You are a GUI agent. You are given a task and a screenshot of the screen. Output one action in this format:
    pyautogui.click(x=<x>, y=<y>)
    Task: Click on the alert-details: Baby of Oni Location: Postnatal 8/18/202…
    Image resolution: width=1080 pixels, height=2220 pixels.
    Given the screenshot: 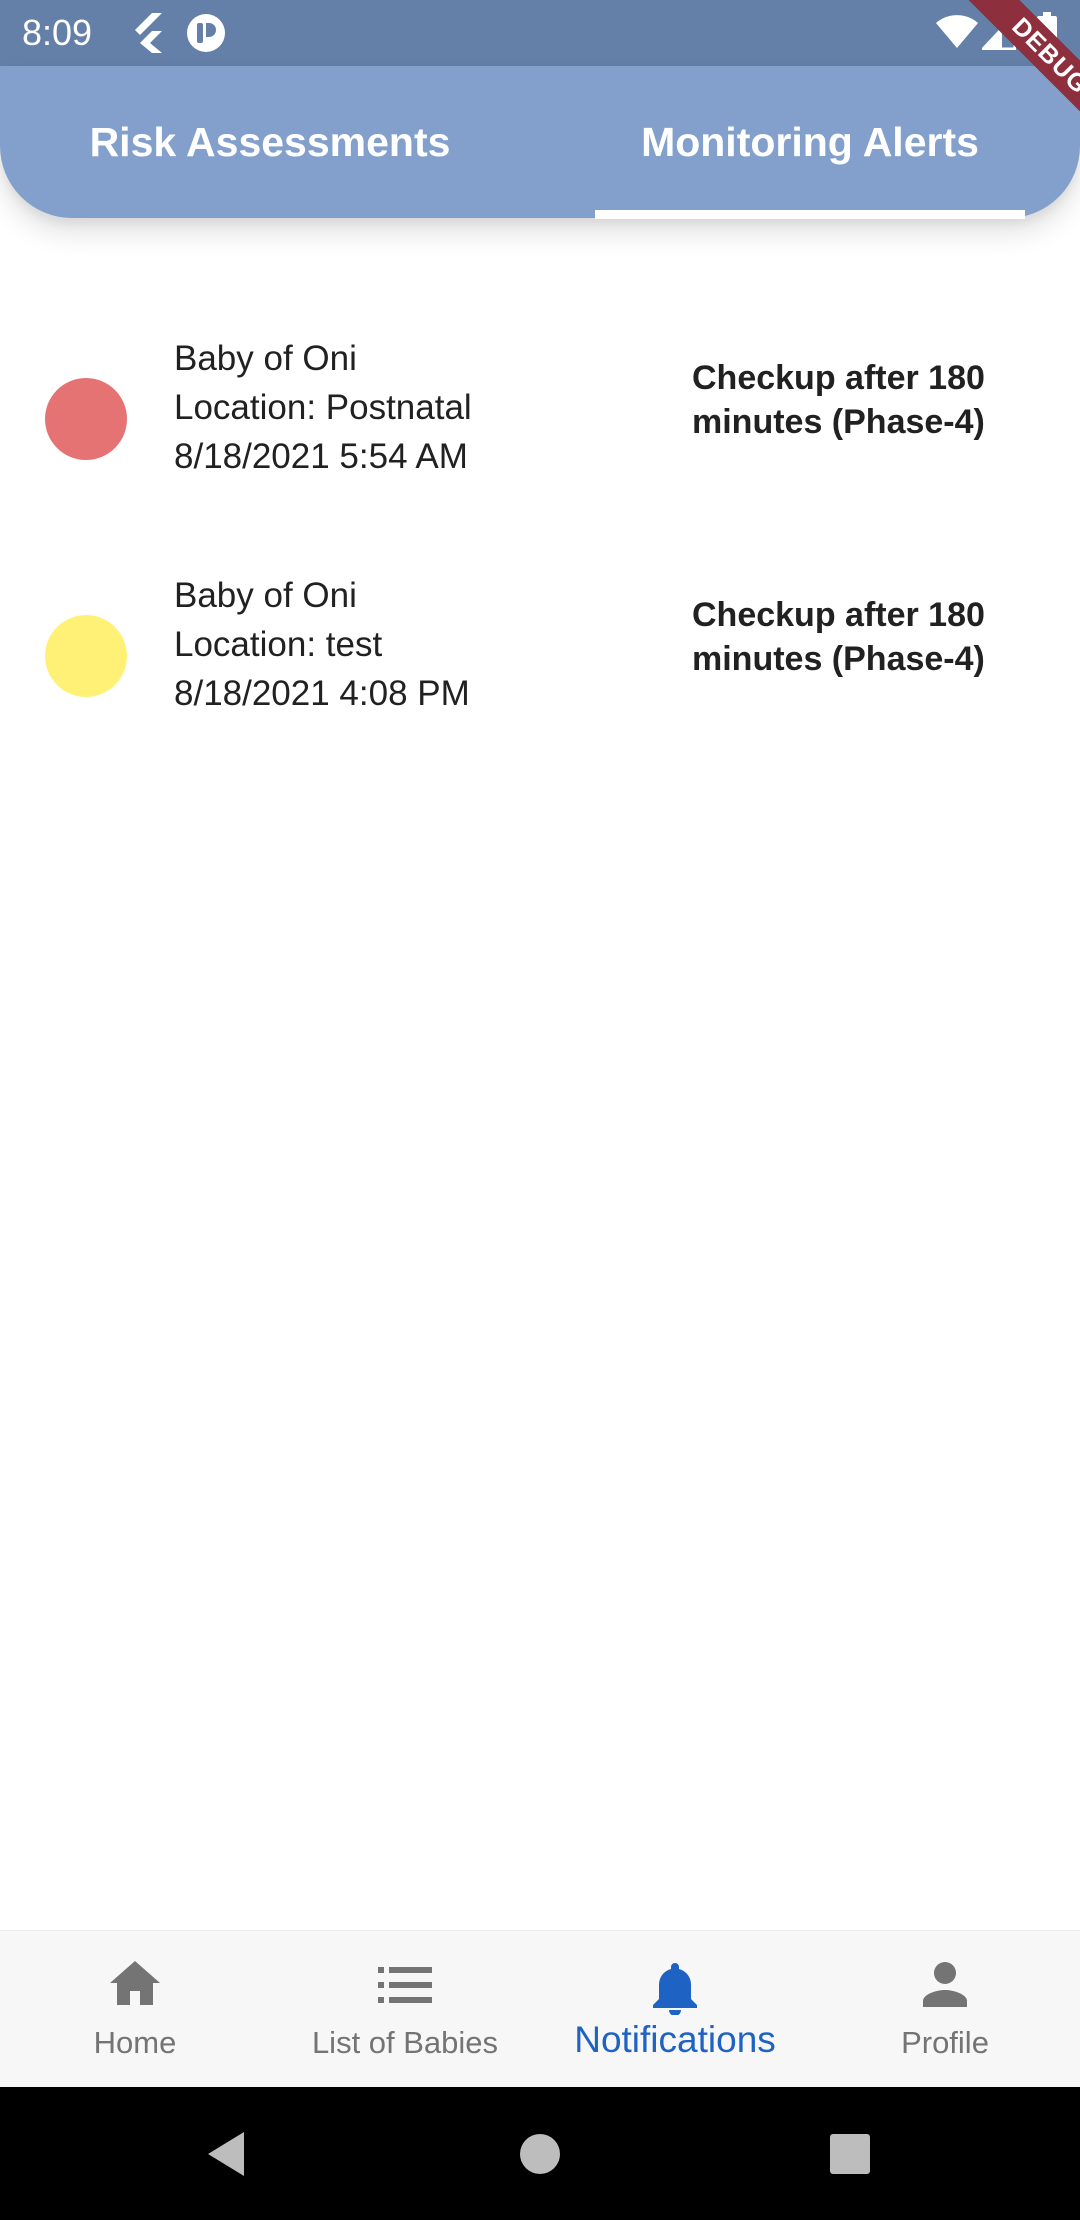 What is the action you would take?
    pyautogui.click(x=323, y=407)
    